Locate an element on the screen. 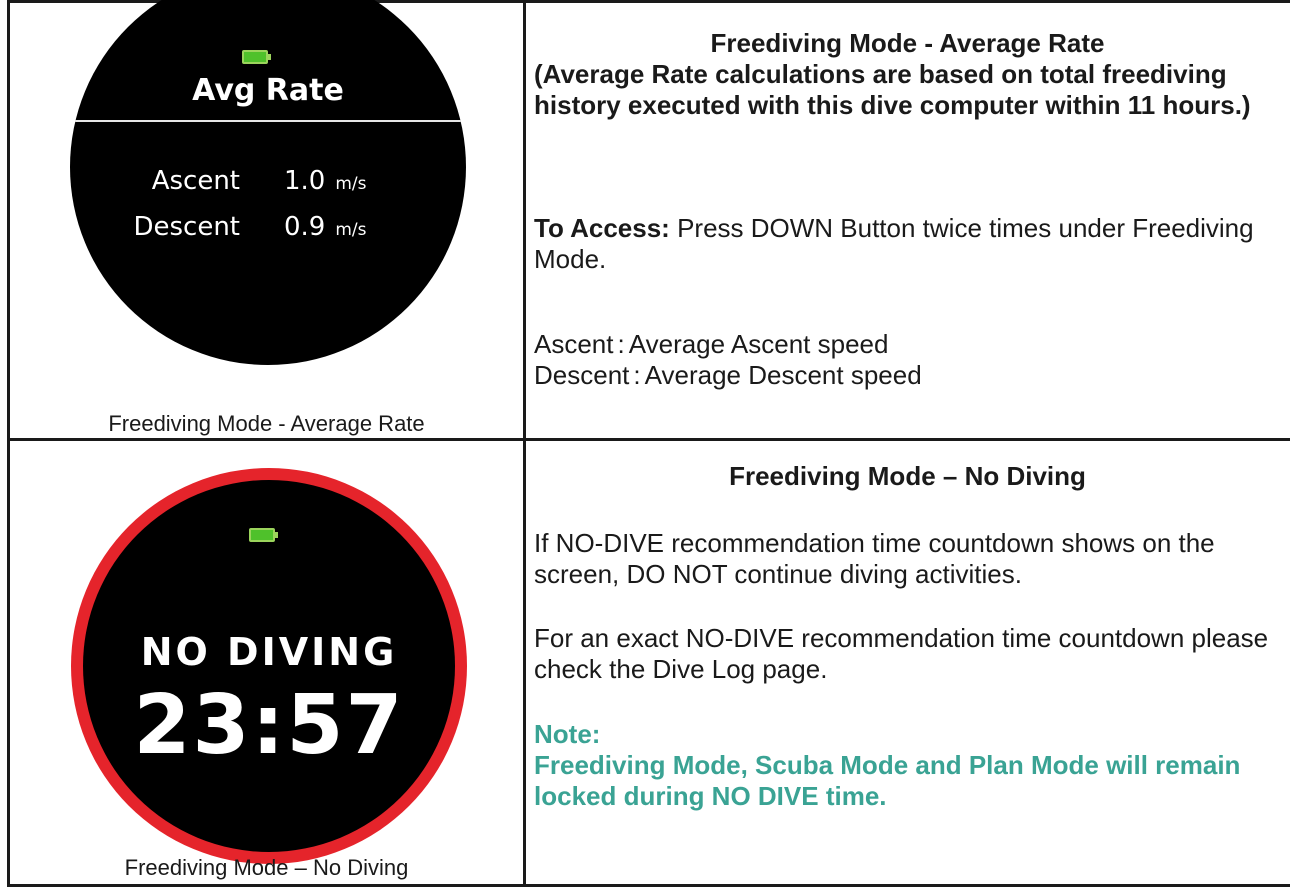 The width and height of the screenshot is (1290, 887). image-caption: Freediving Mode – No Diving is located at coordinates (266, 868).